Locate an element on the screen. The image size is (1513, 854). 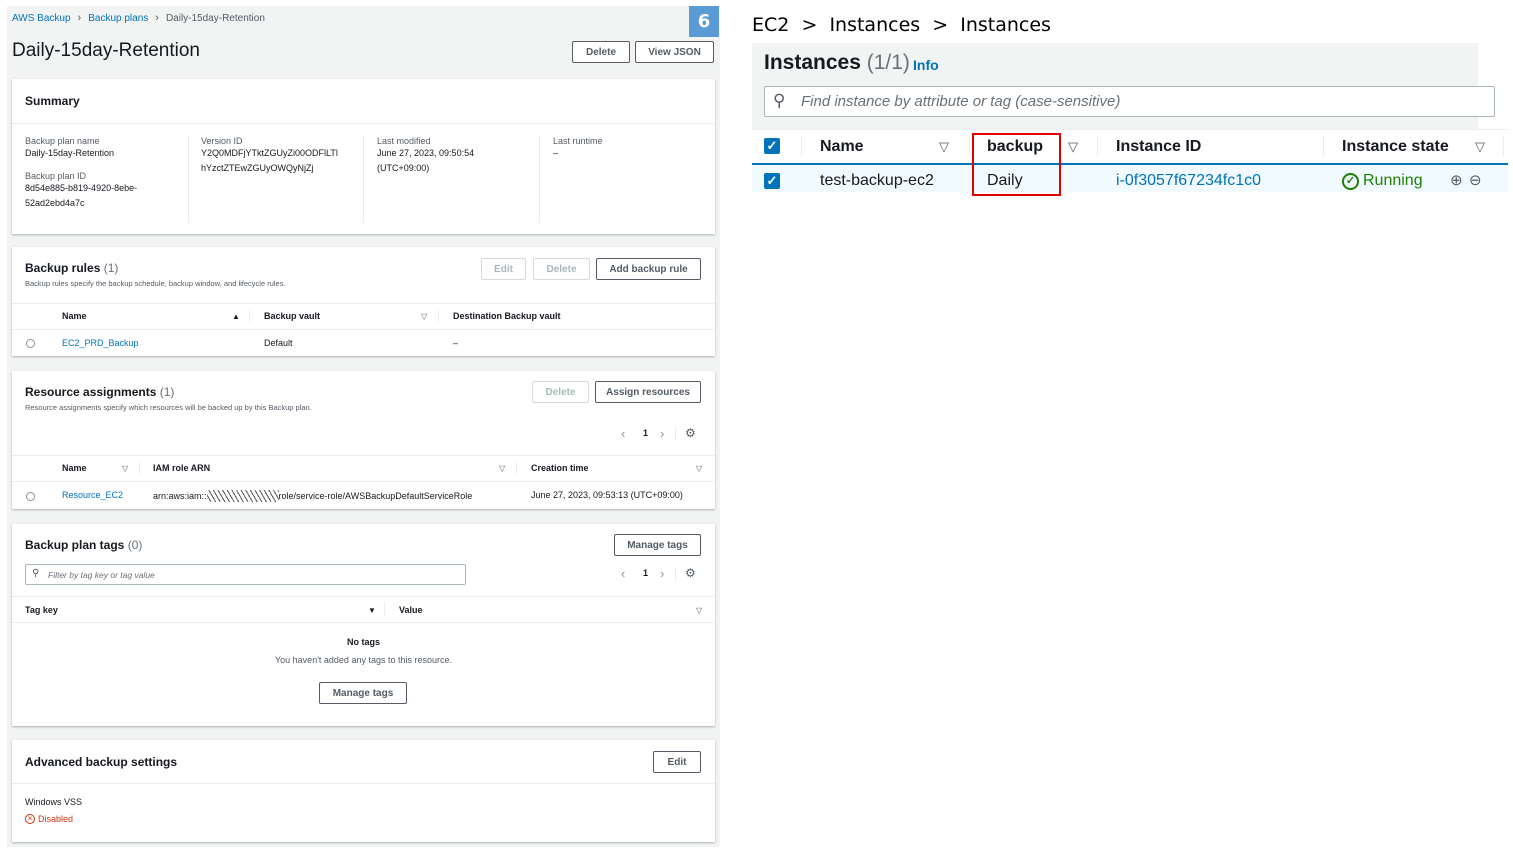
zoom-in-icon: ⊕ is located at coordinates (1456, 180).